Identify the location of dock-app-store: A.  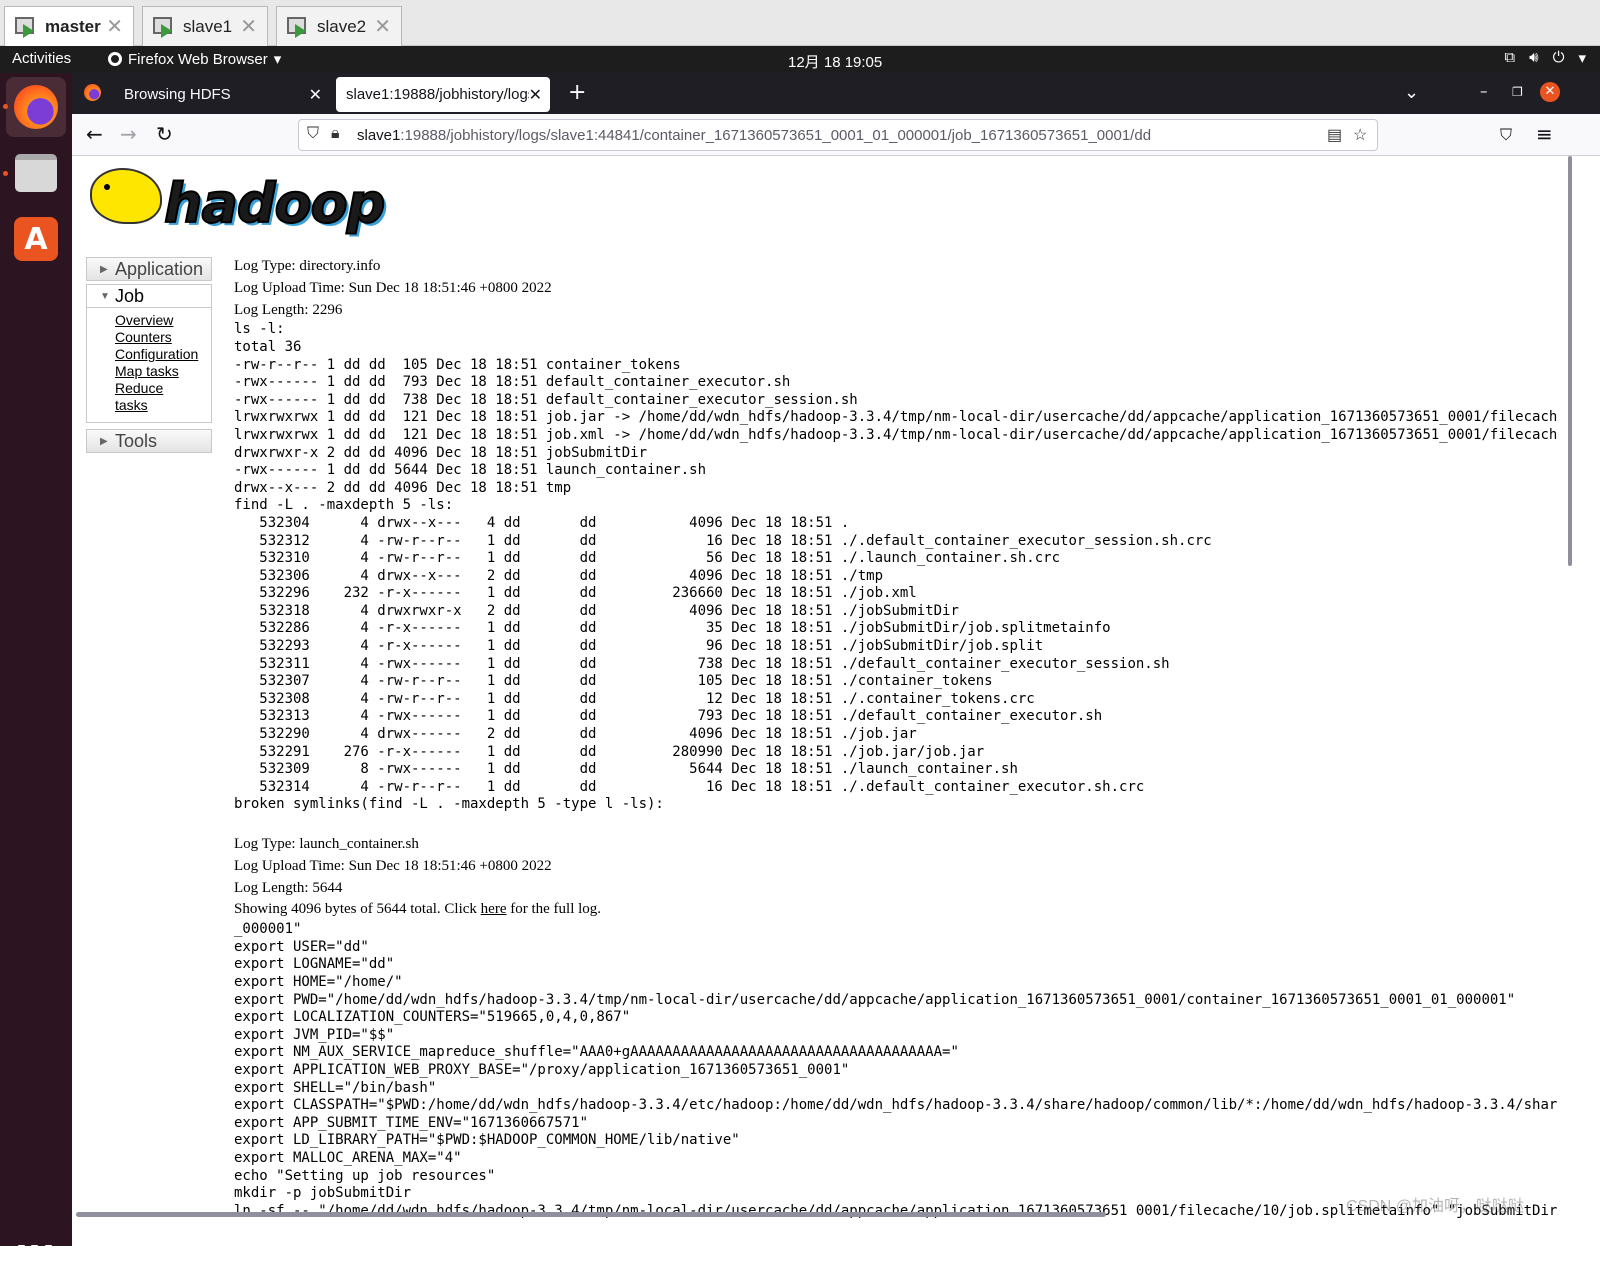
(36, 239).